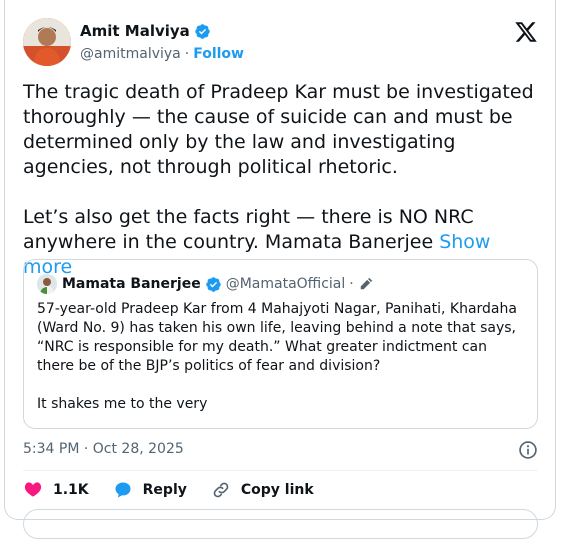  Describe the element at coordinates (122, 404) in the screenshot. I see `quoted-paragraph-2: It shakes me to the very` at that location.